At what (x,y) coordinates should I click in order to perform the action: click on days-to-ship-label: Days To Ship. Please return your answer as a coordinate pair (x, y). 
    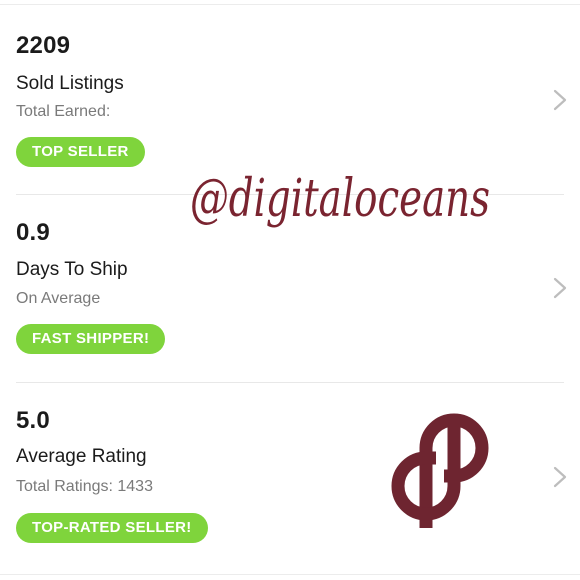
    Looking at the image, I should click on (72, 269).